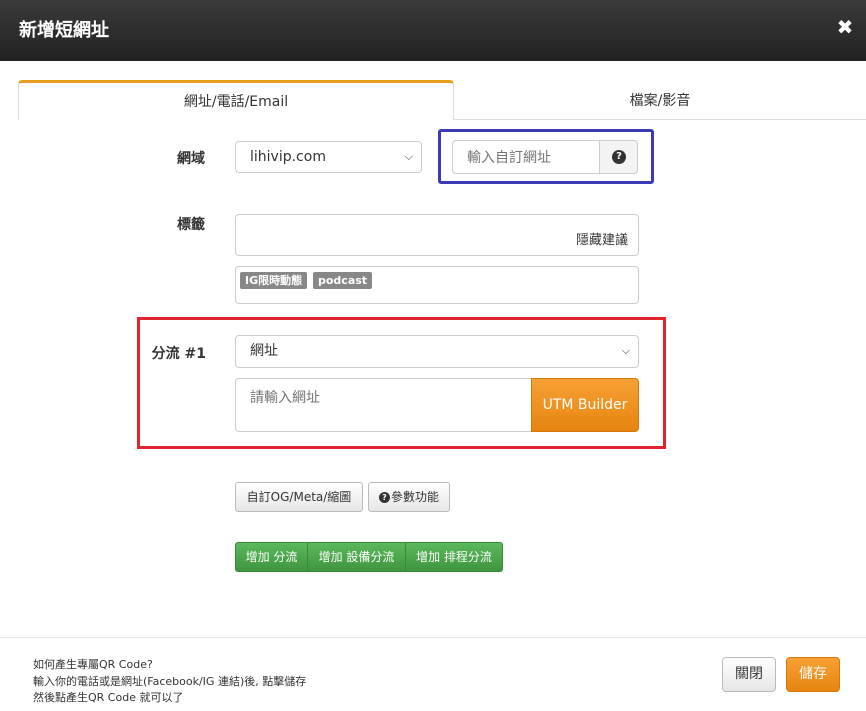 The image size is (866, 711). Describe the element at coordinates (433, 30) in the screenshot. I see `modal-header: 新增短網址 ✖` at that location.